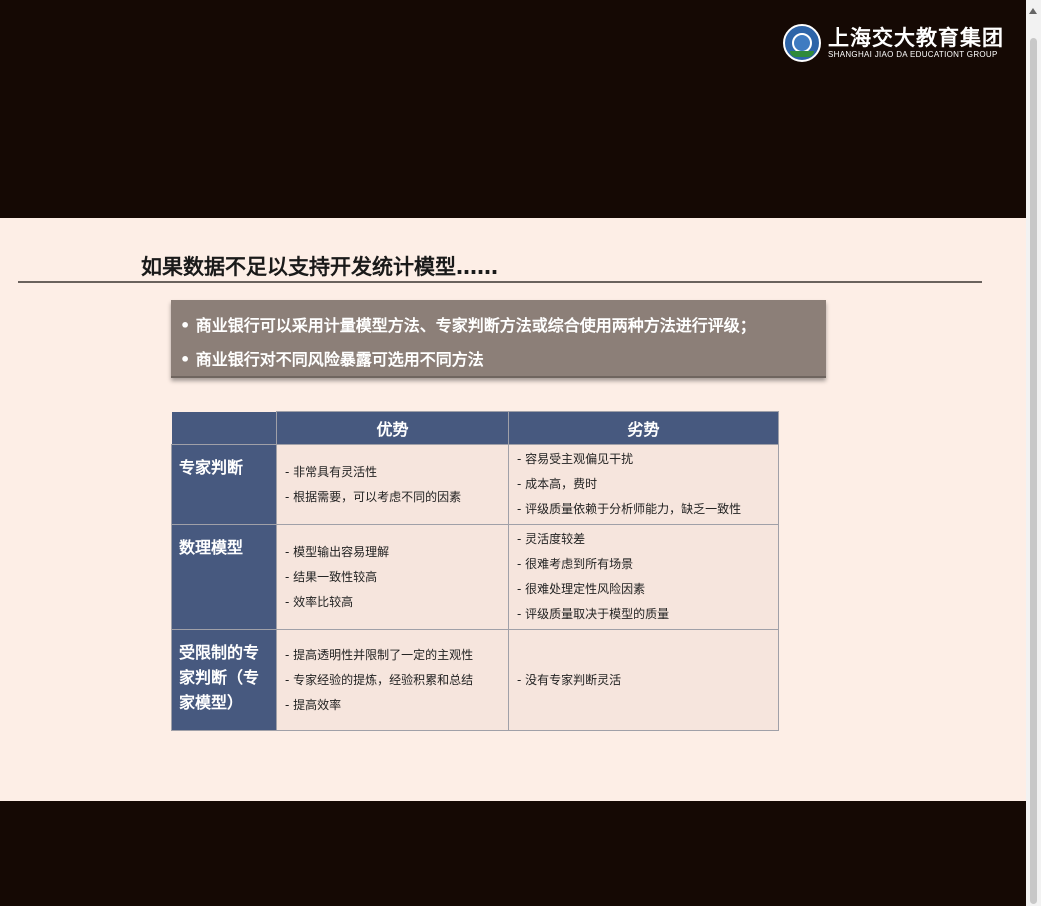 The height and width of the screenshot is (906, 1041). Describe the element at coordinates (913, 54) in the screenshot. I see `logo-name-en: SHANGHAI JIAO DA EDUCATIONT GROUP` at that location.